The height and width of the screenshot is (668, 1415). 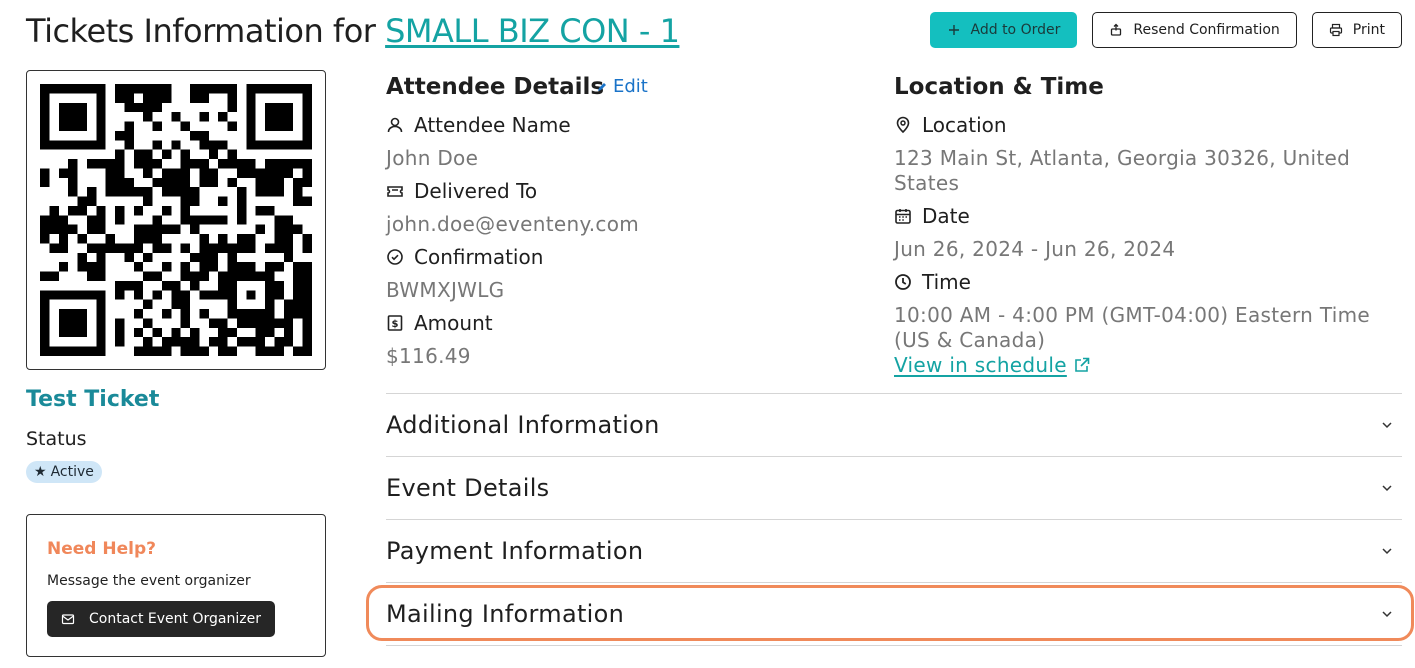 What do you see at coordinates (72, 472) in the screenshot?
I see `status-value: Active` at bounding box center [72, 472].